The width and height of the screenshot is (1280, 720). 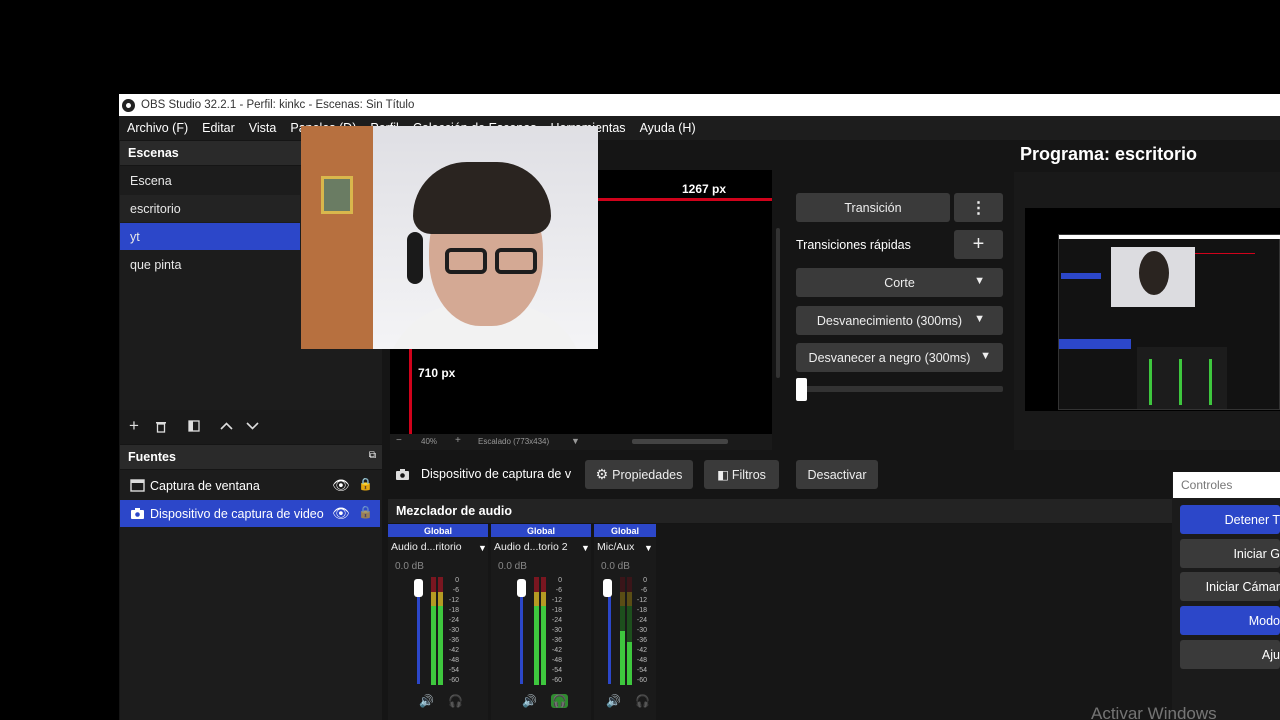 I want to click on filters-label: Filtros, so click(x=748, y=474).